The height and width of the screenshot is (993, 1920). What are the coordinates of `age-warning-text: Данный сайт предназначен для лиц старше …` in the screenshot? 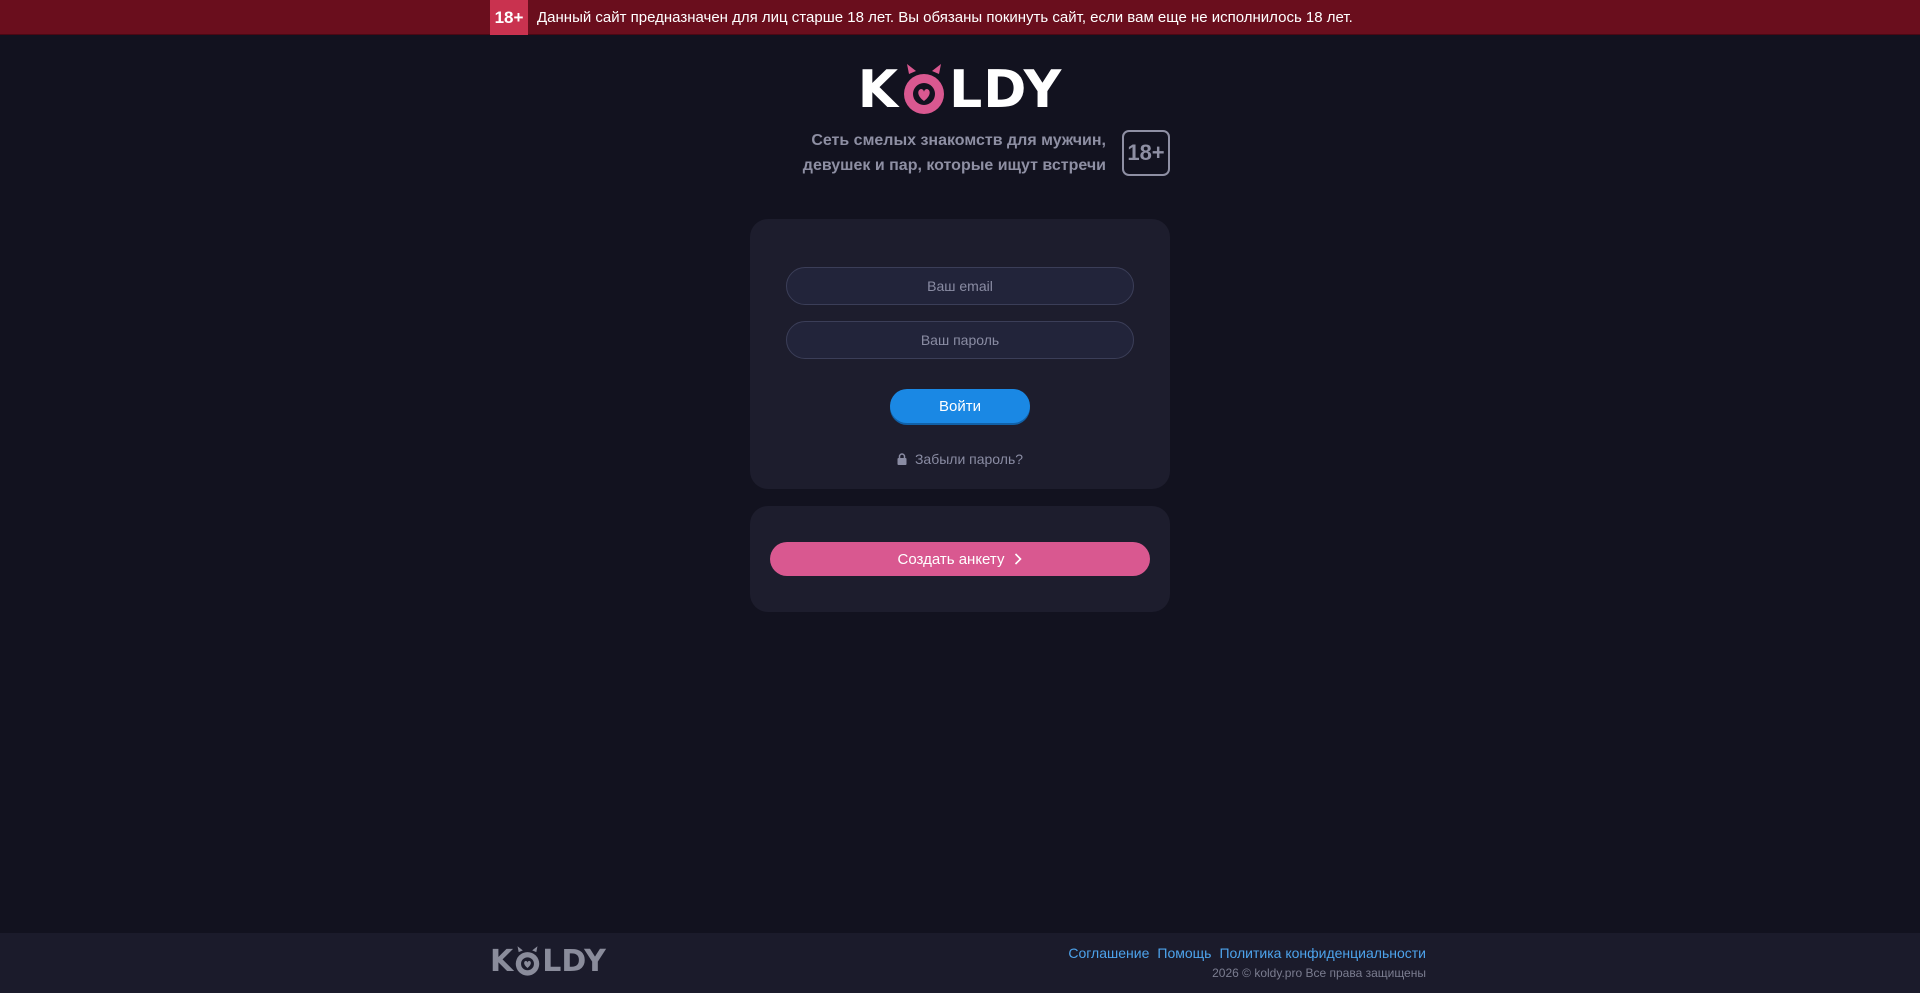 It's located at (945, 17).